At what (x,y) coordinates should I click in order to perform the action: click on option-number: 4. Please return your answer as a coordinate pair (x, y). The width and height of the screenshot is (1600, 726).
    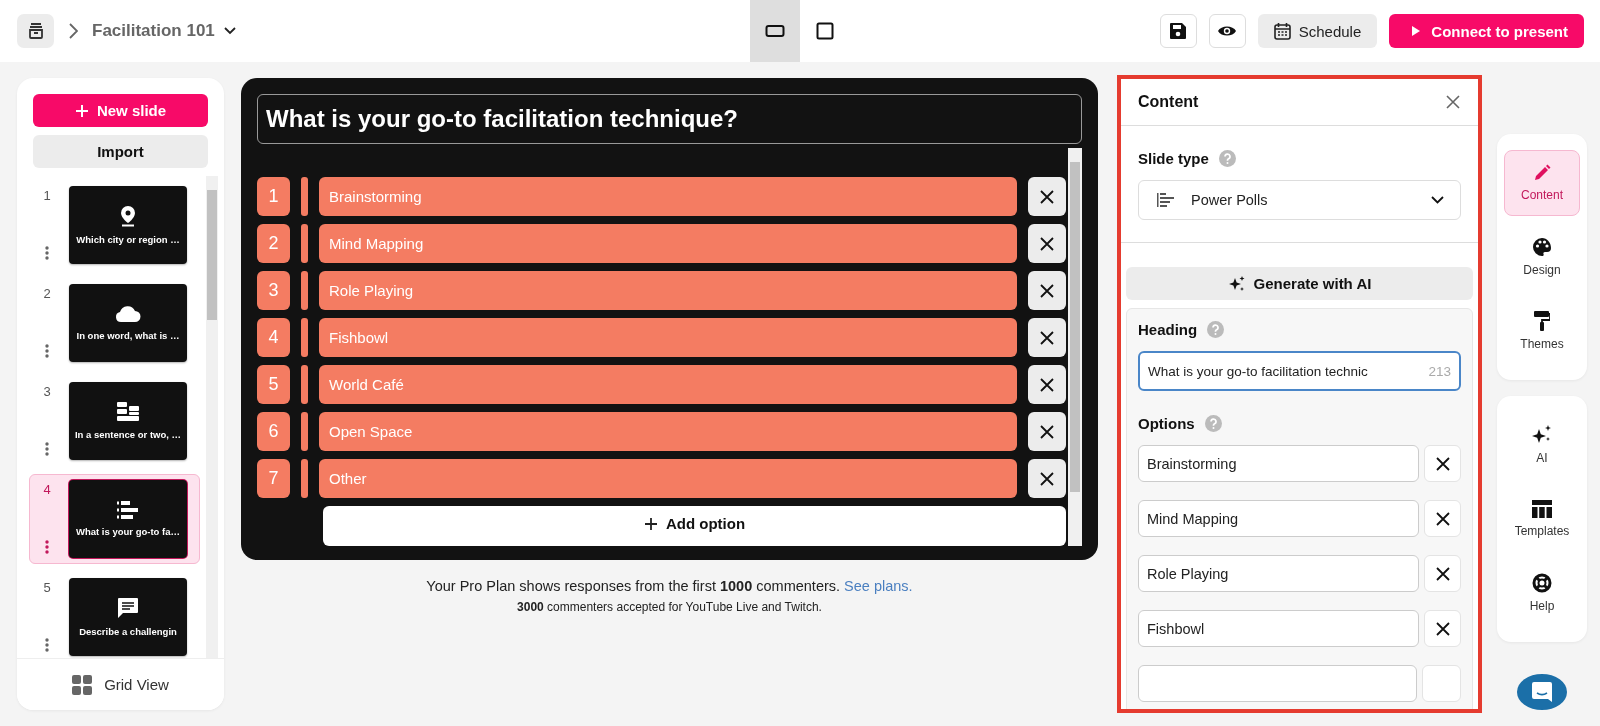
    Looking at the image, I should click on (273, 337).